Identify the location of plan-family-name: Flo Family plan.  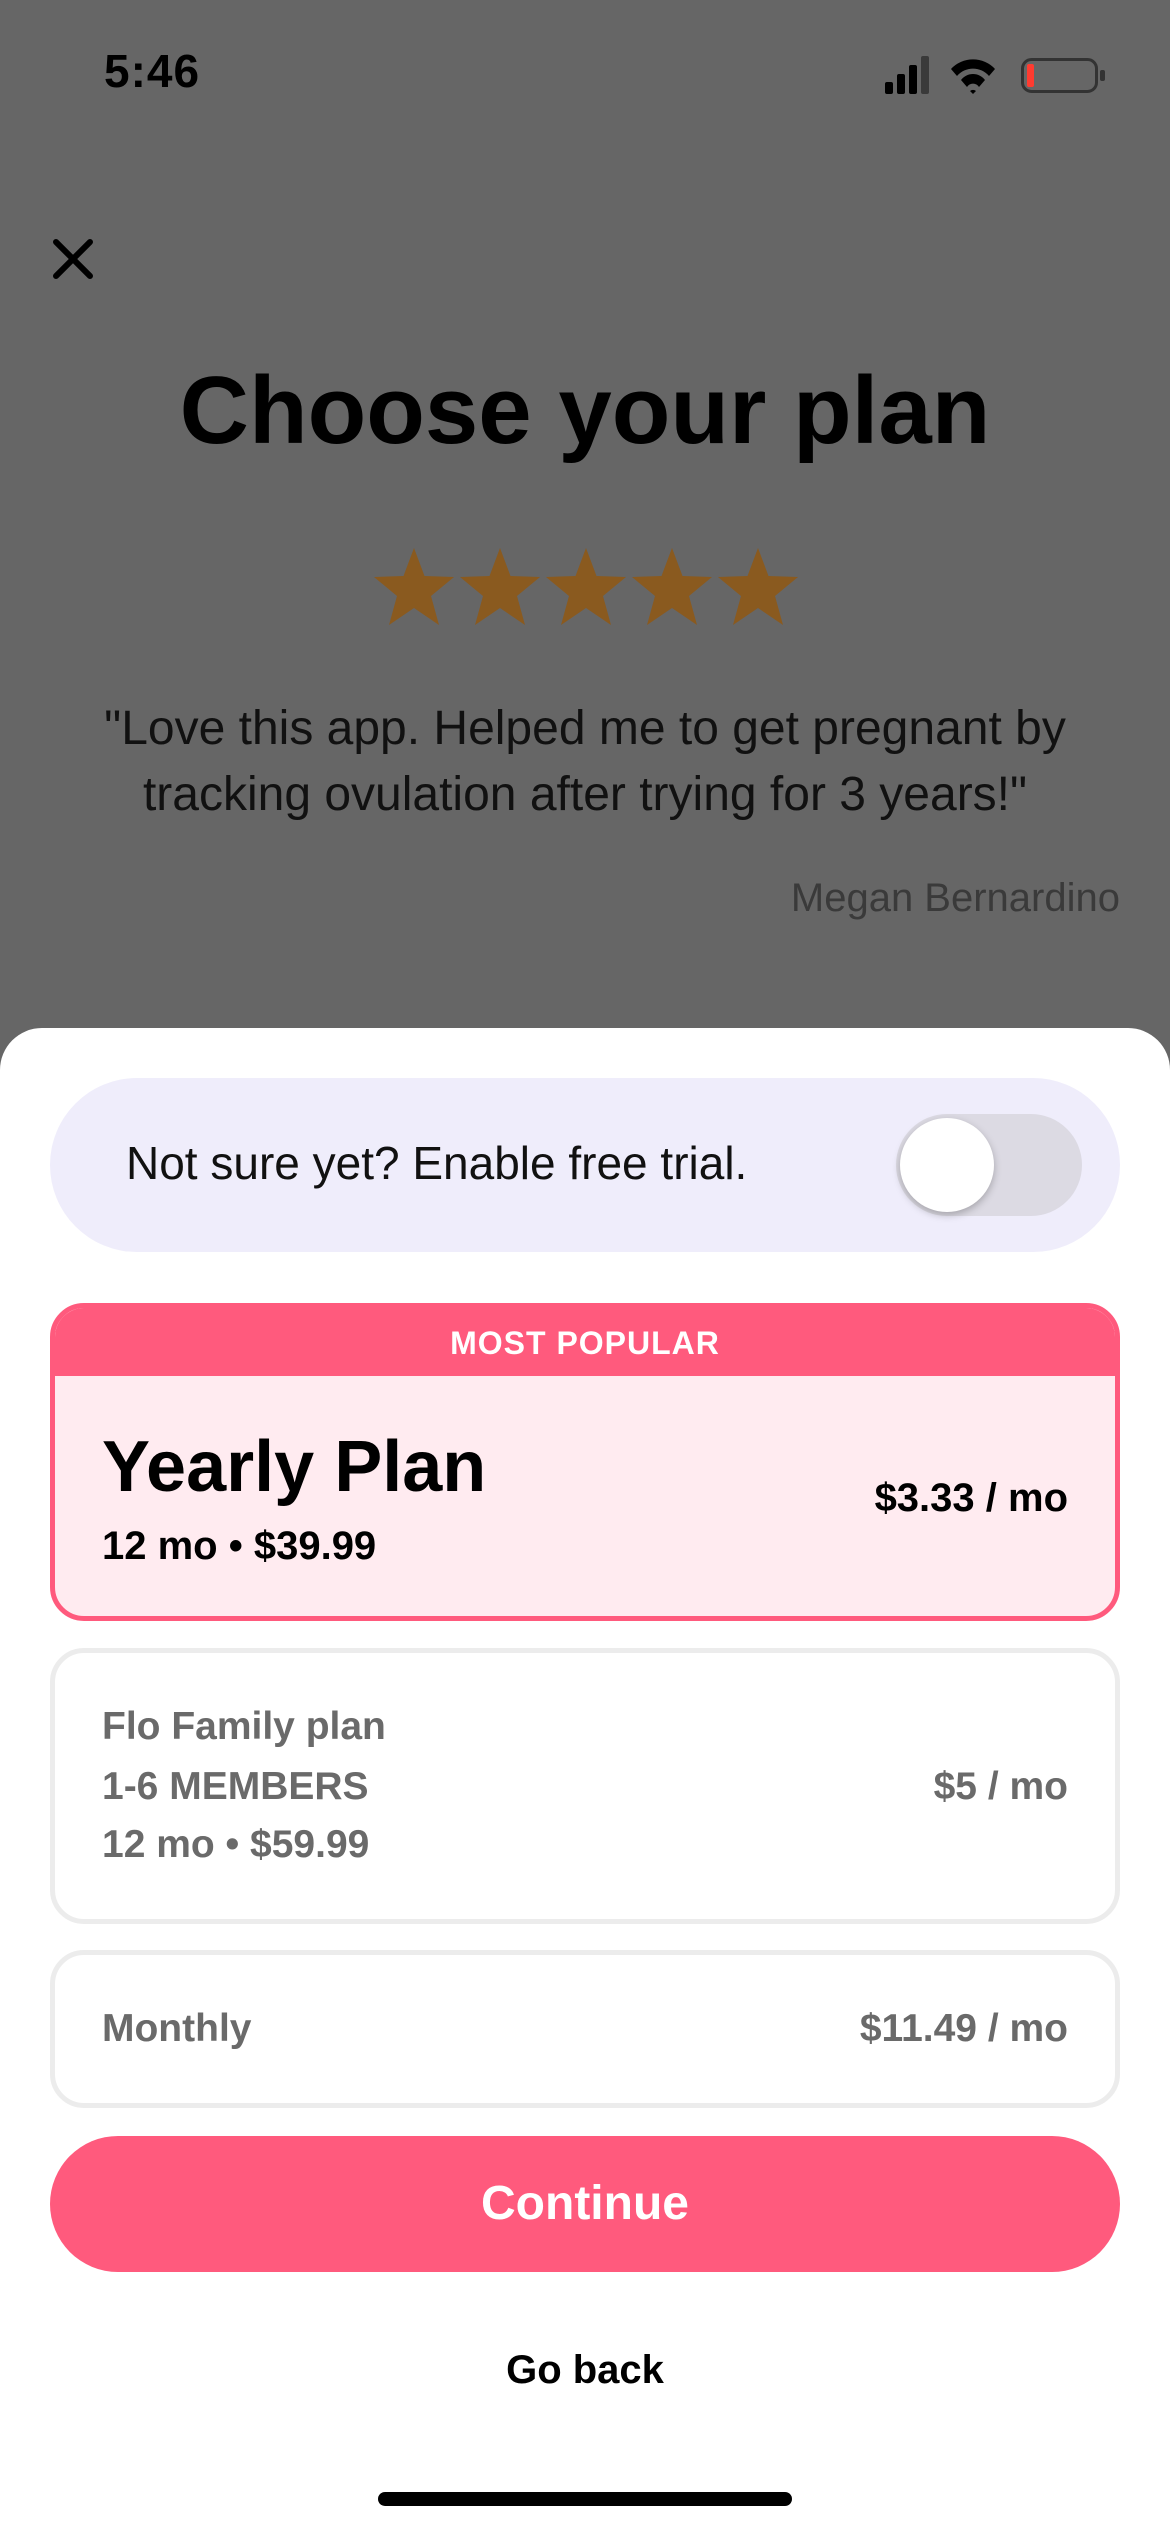
(244, 1726).